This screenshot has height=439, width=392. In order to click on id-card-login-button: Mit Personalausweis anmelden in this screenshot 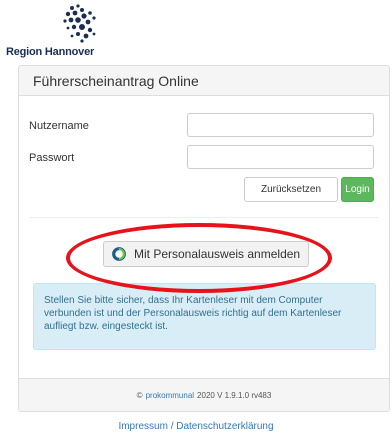, I will do `click(206, 254)`.